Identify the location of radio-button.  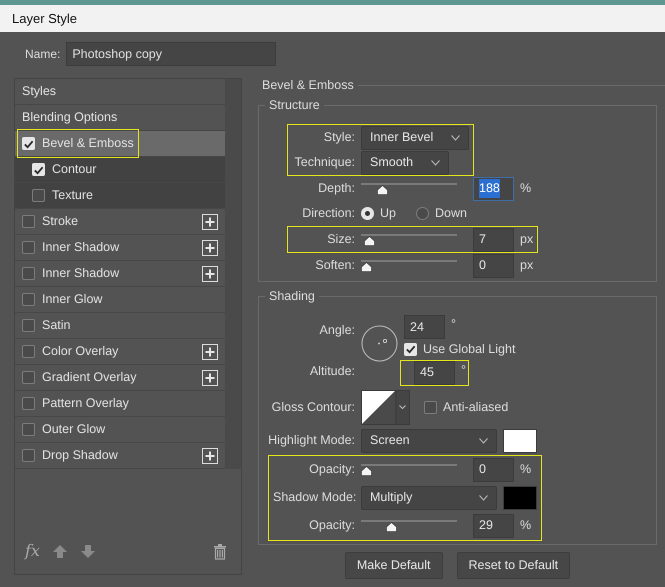
(422, 213).